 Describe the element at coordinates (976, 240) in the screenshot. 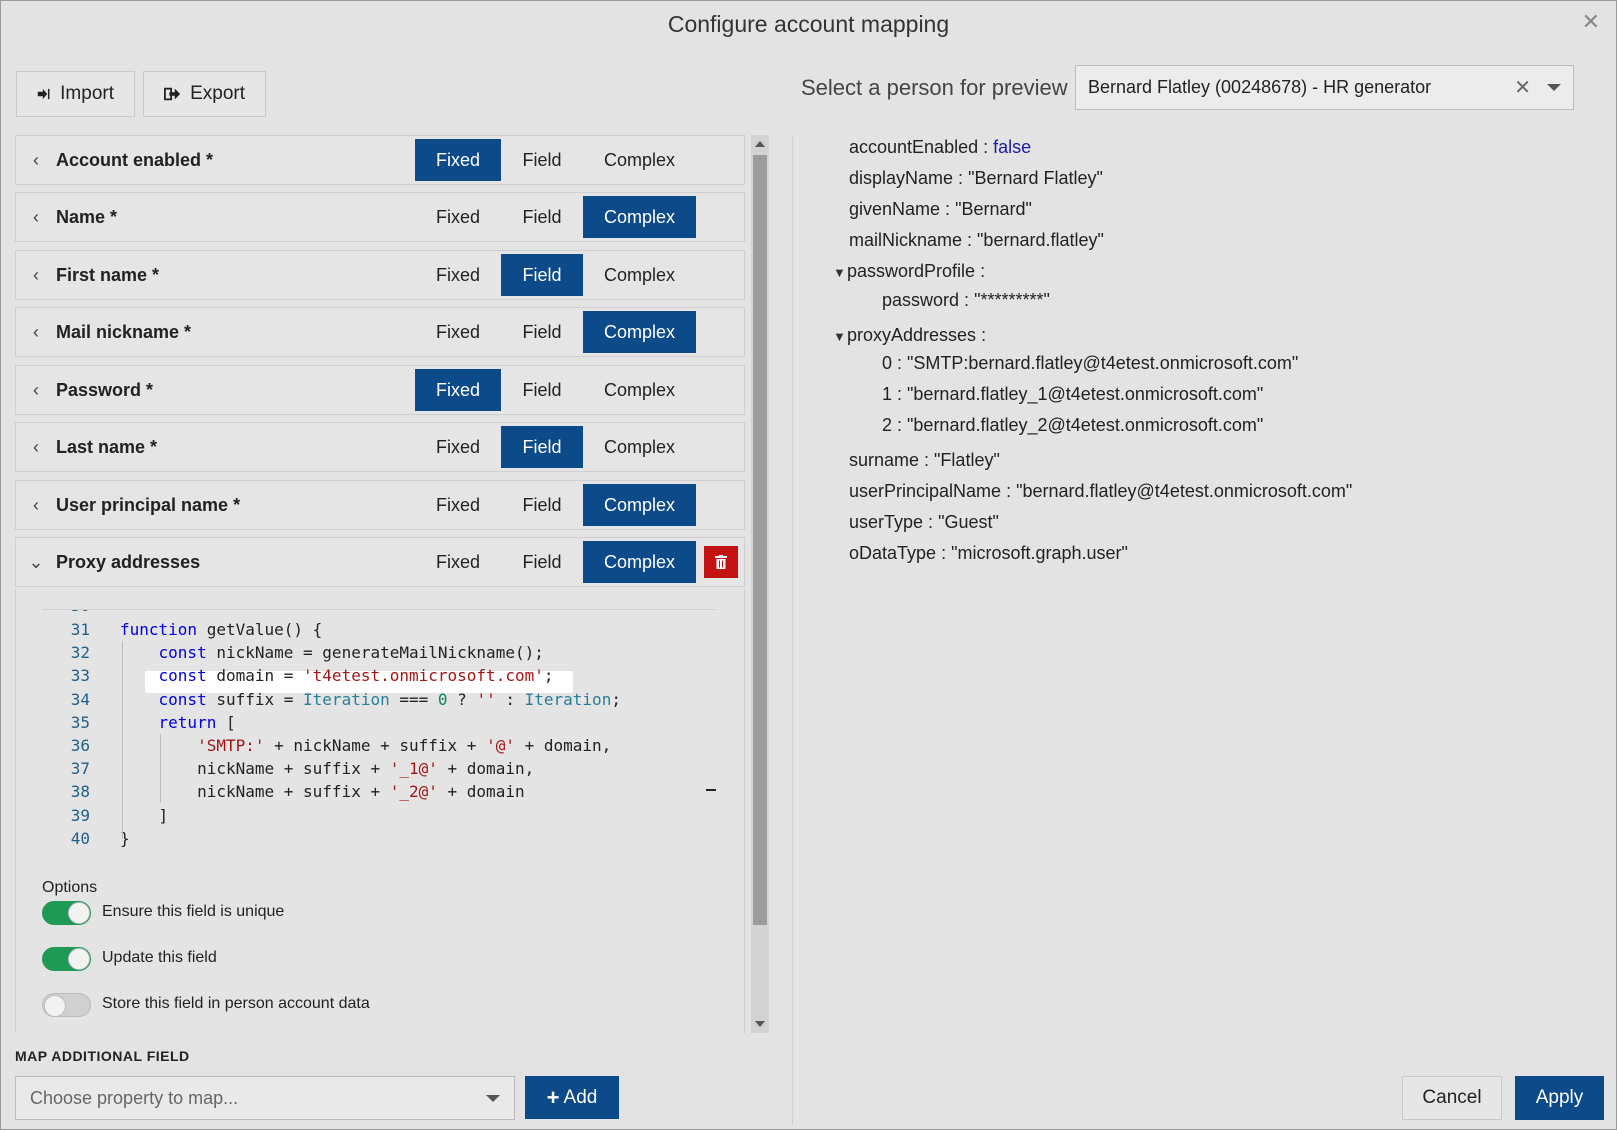

I see `json-mailNickname: mailNickname : "bernard.flatley"` at that location.